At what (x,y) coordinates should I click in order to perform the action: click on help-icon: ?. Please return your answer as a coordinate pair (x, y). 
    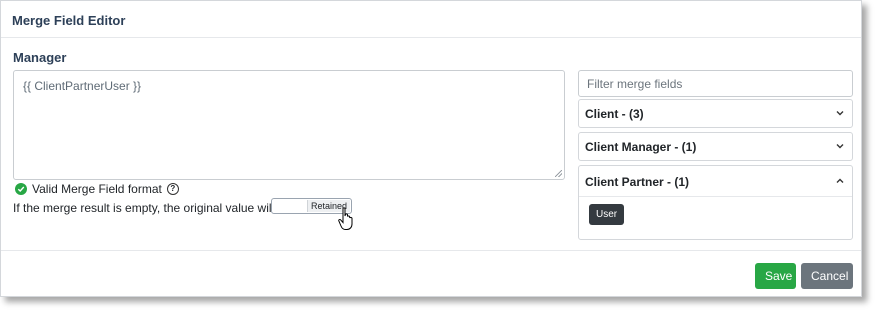
    Looking at the image, I should click on (172, 189).